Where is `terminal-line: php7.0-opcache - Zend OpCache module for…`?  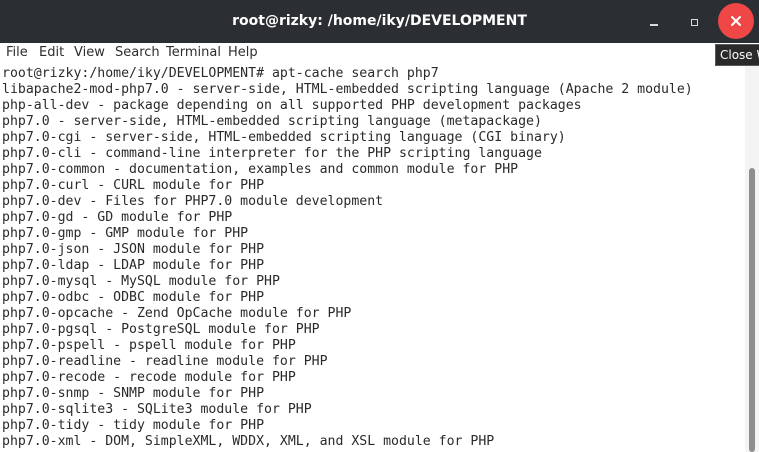 terminal-line: php7.0-opcache - Zend OpCache module for… is located at coordinates (177, 313).